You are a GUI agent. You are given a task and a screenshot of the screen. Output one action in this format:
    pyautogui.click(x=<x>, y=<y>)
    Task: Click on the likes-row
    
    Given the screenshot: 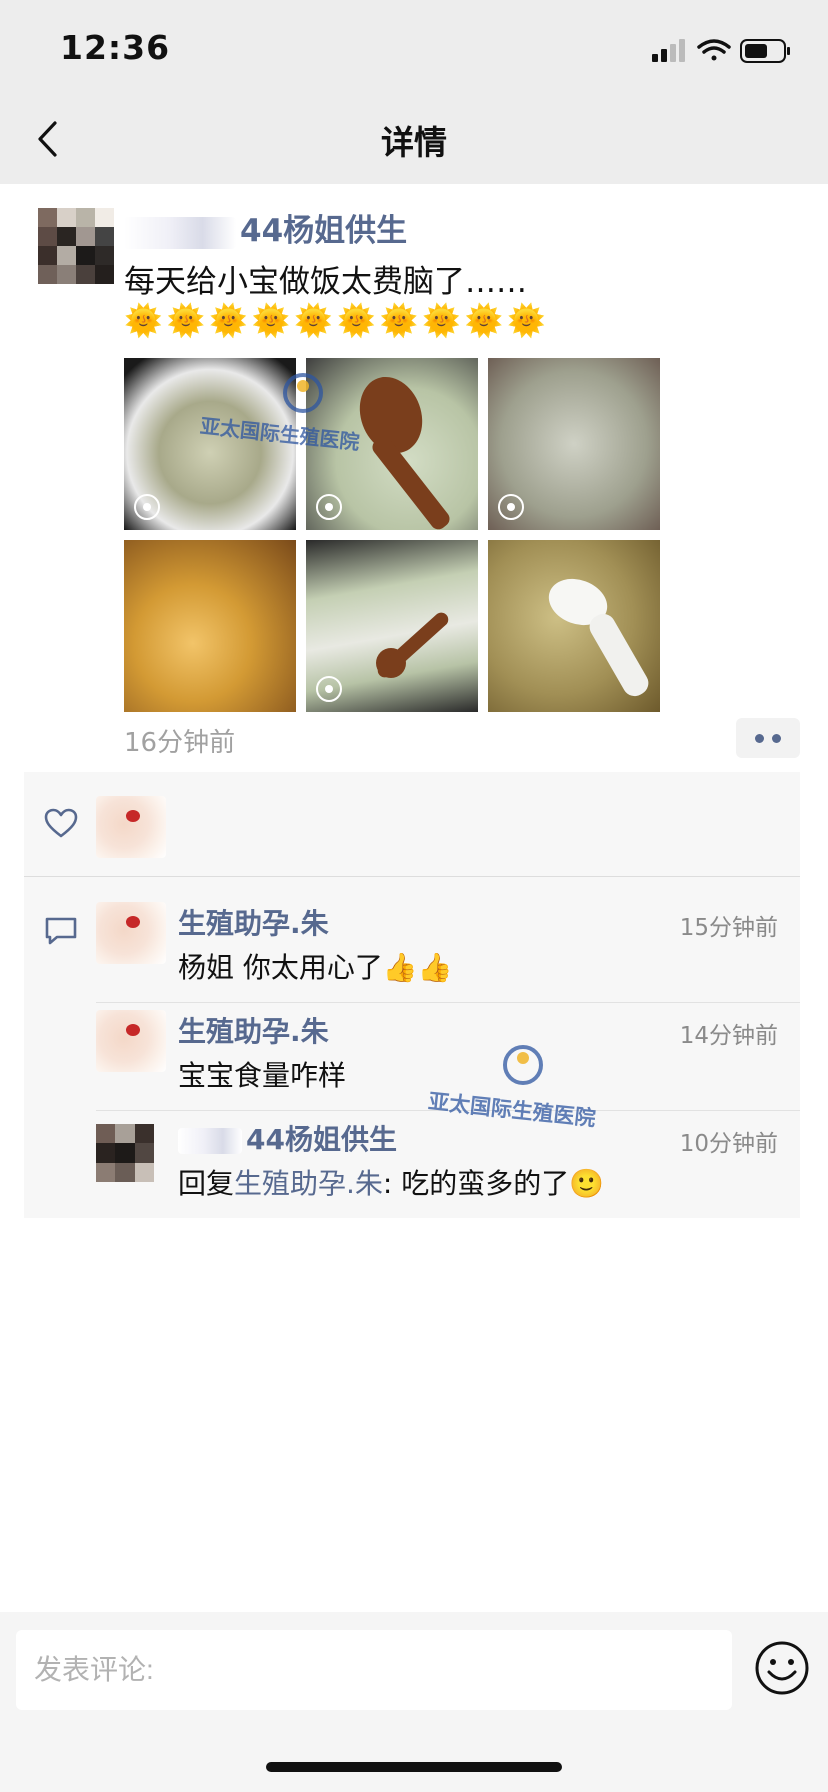 What is the action you would take?
    pyautogui.click(x=412, y=824)
    